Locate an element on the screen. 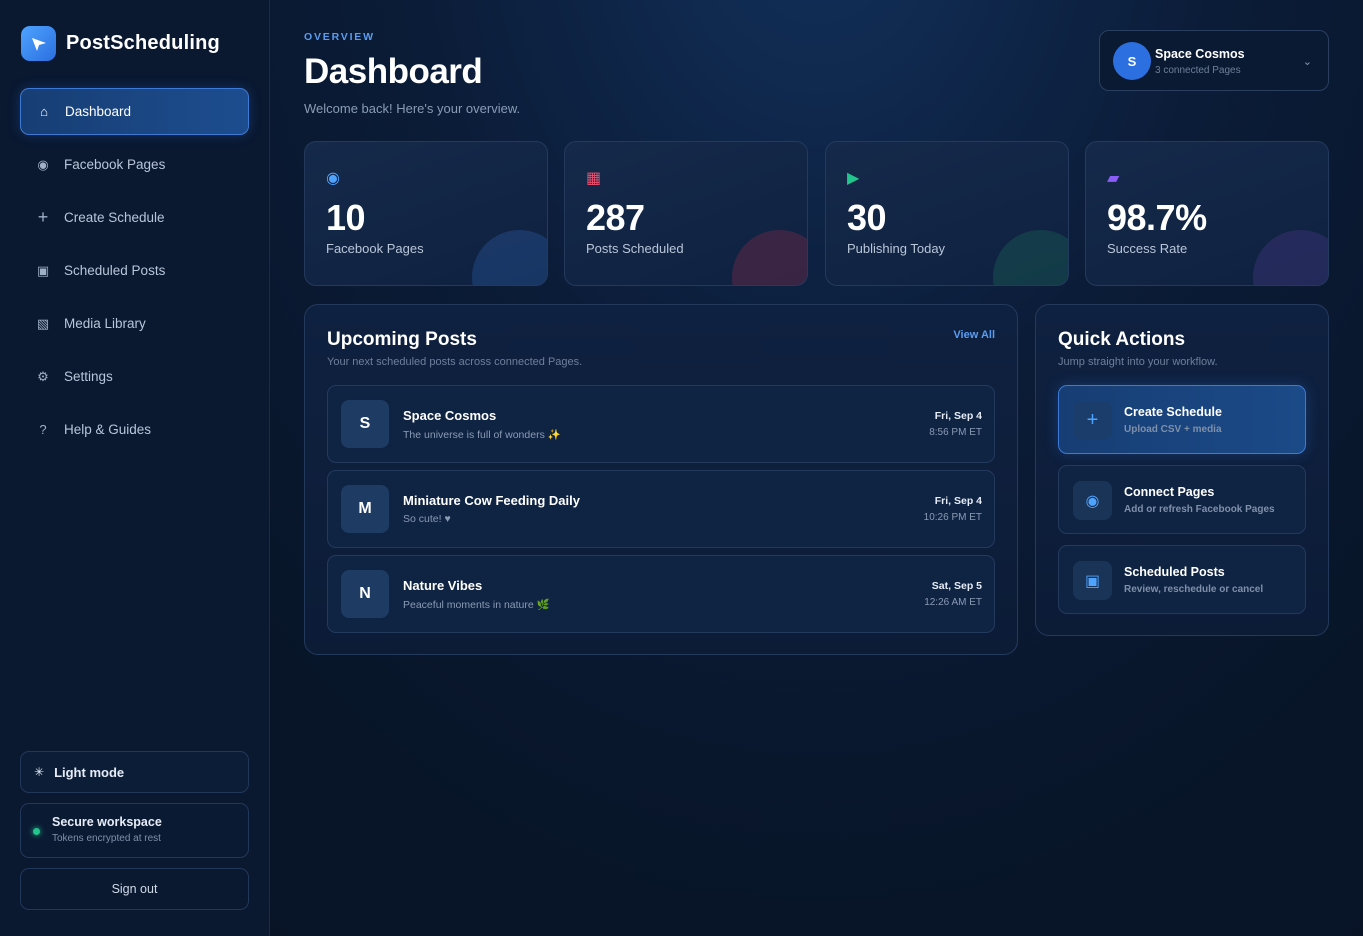  account-switcher: S Space Cosmos 3 connected Pages ⌄ is located at coordinates (1214, 60).